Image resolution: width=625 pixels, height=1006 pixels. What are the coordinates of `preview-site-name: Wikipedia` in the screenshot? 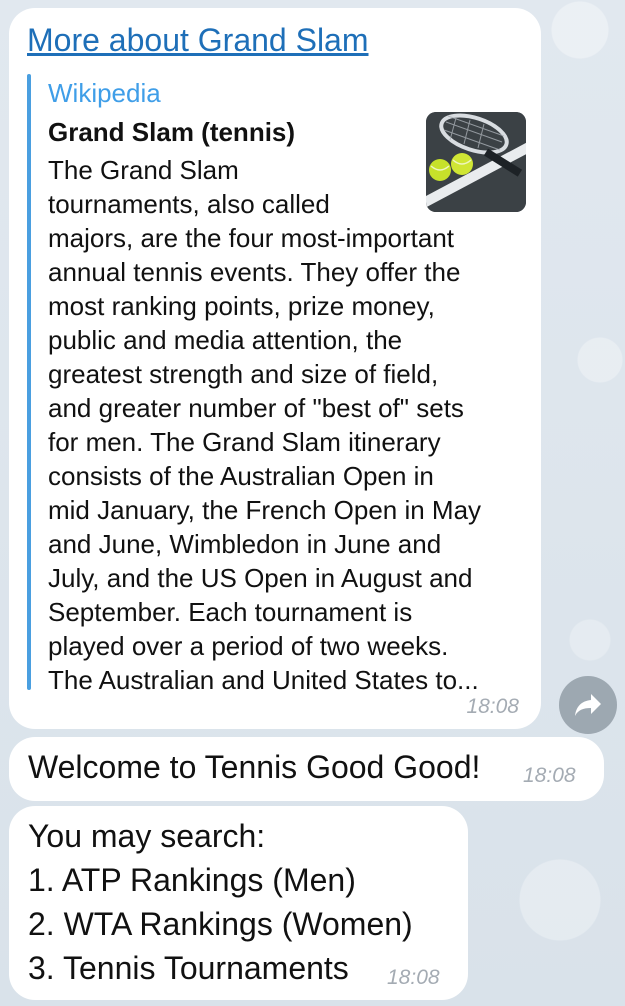 It's located at (104, 93).